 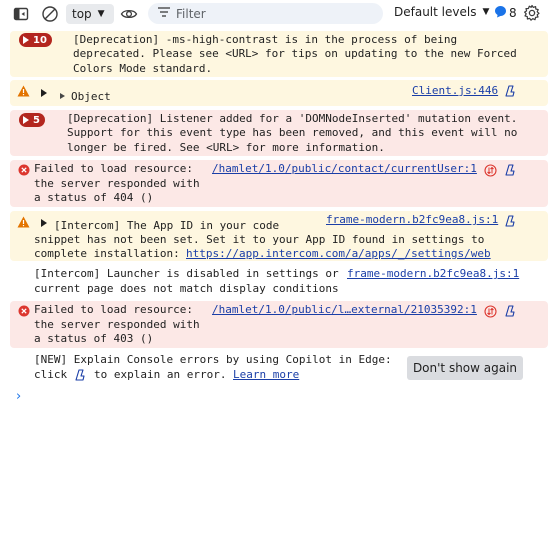 What do you see at coordinates (50, 14) in the screenshot?
I see `clear-console-icon` at bounding box center [50, 14].